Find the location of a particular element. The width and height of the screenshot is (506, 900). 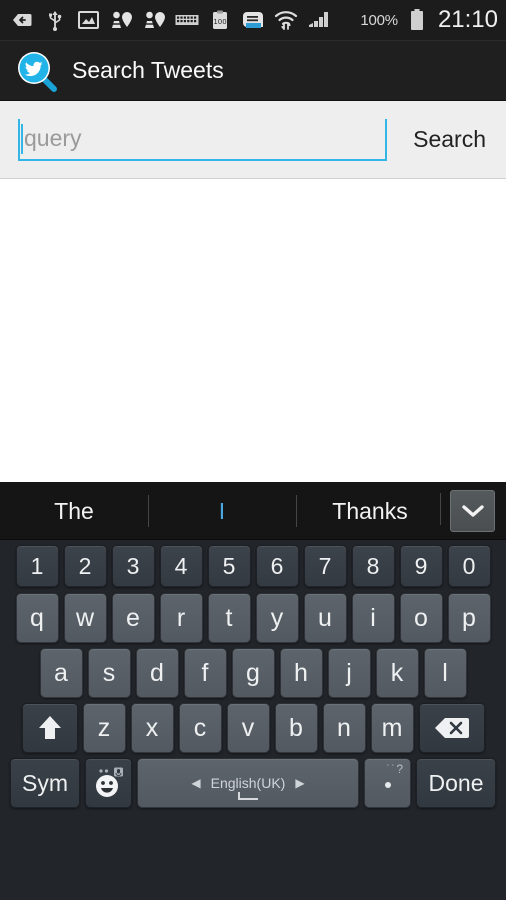

space-key: ◀ English(UK) ▶ is located at coordinates (248, 783).